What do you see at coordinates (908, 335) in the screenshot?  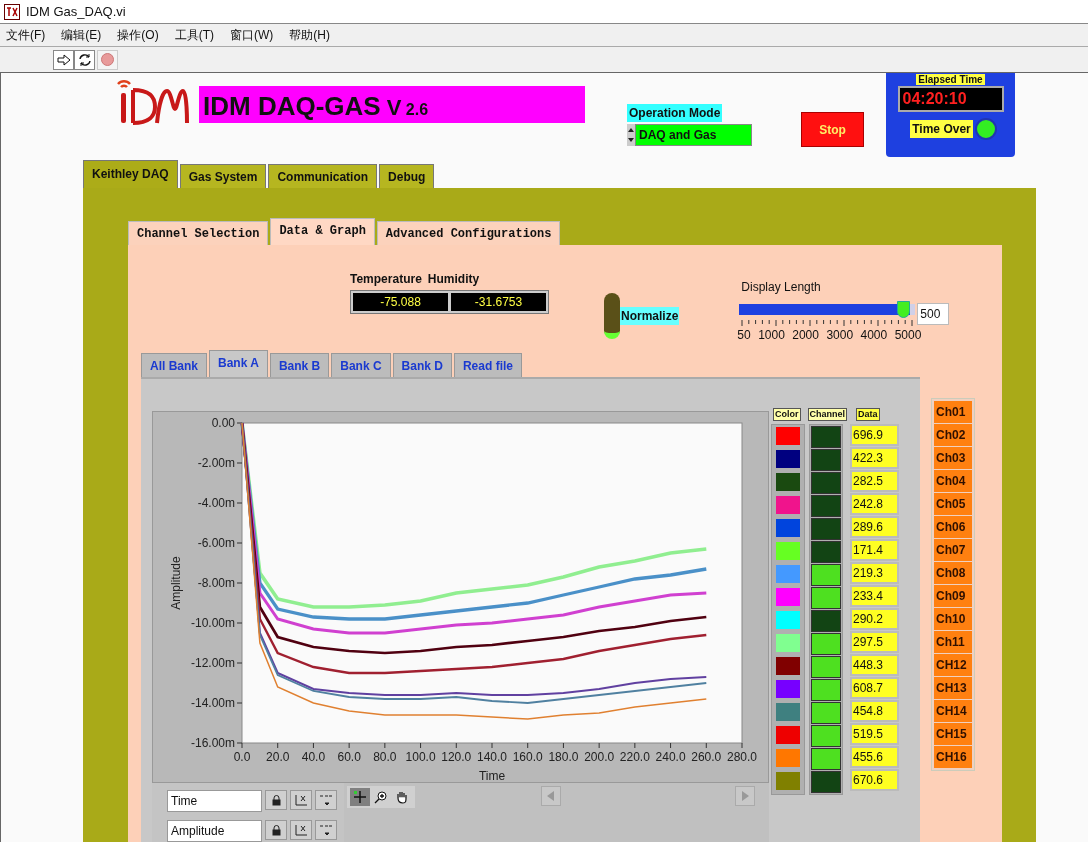 I see `tick-label: 5000` at bounding box center [908, 335].